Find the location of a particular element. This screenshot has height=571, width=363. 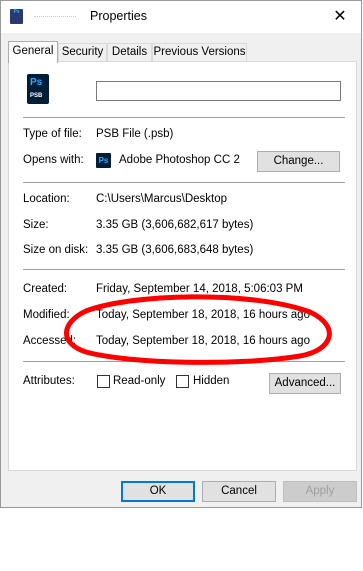

size-on-disk-value: 3.35 GB (3,606,683,648 bytes) is located at coordinates (175, 250).